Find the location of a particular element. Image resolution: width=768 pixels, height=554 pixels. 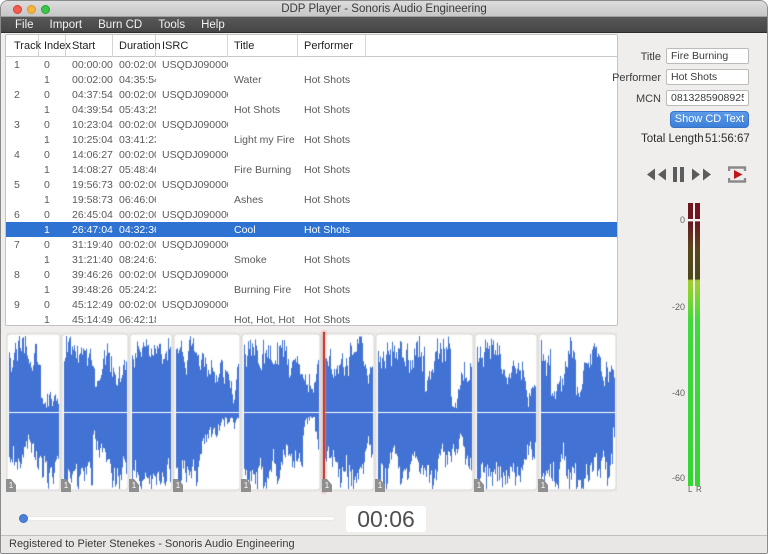

col-header-duration: Duration is located at coordinates (137, 46).